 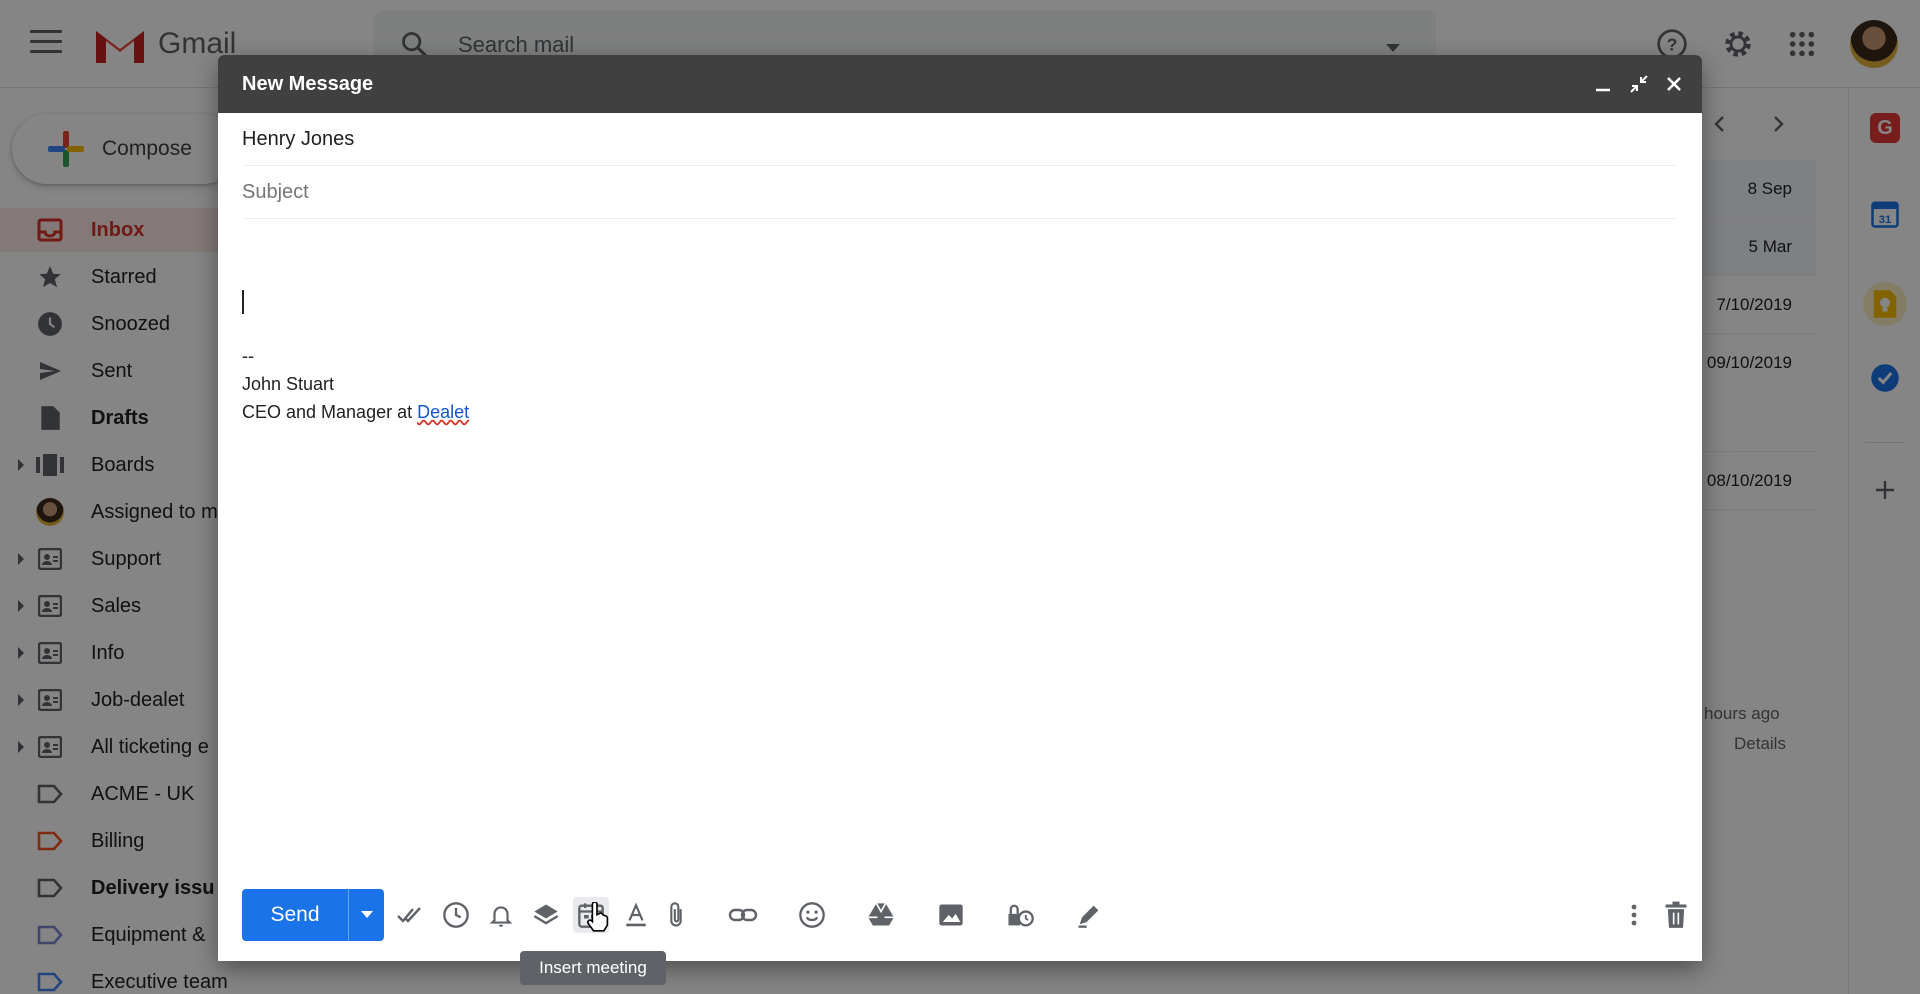 I want to click on subject-input, so click(x=960, y=192).